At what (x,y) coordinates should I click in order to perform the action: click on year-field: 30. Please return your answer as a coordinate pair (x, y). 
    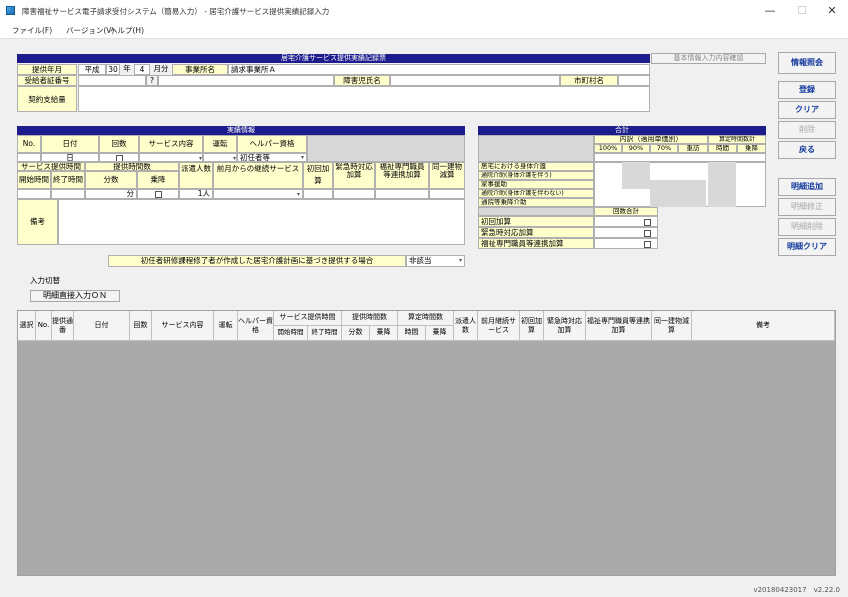
    Looking at the image, I should click on (113, 69).